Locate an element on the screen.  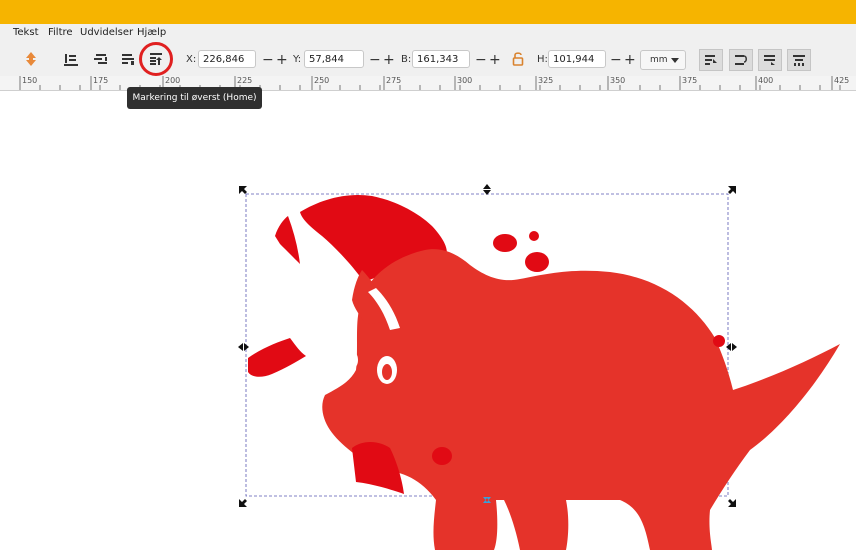
width-increment: + is located at coordinates (495, 60).